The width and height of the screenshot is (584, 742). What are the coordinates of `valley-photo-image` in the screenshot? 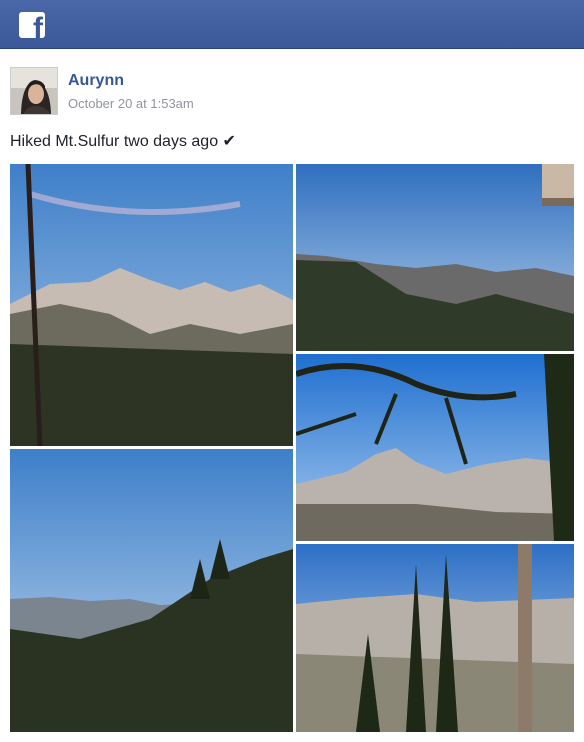 It's located at (435, 257).